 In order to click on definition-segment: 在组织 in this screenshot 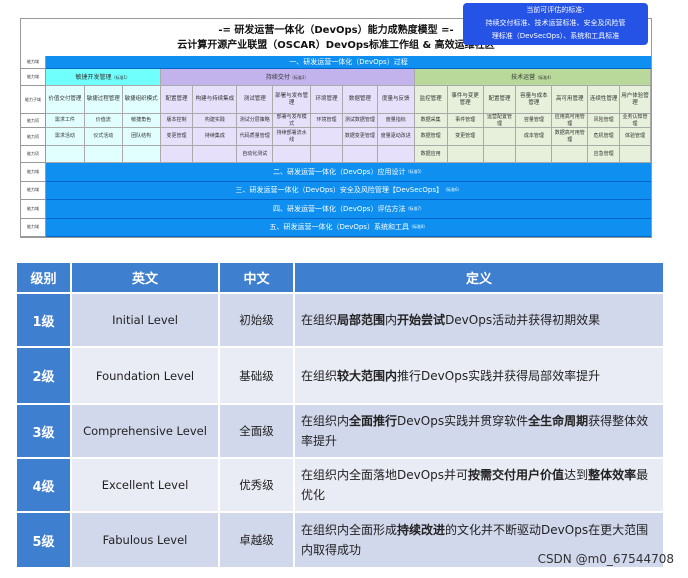, I will do `click(319, 375)`.